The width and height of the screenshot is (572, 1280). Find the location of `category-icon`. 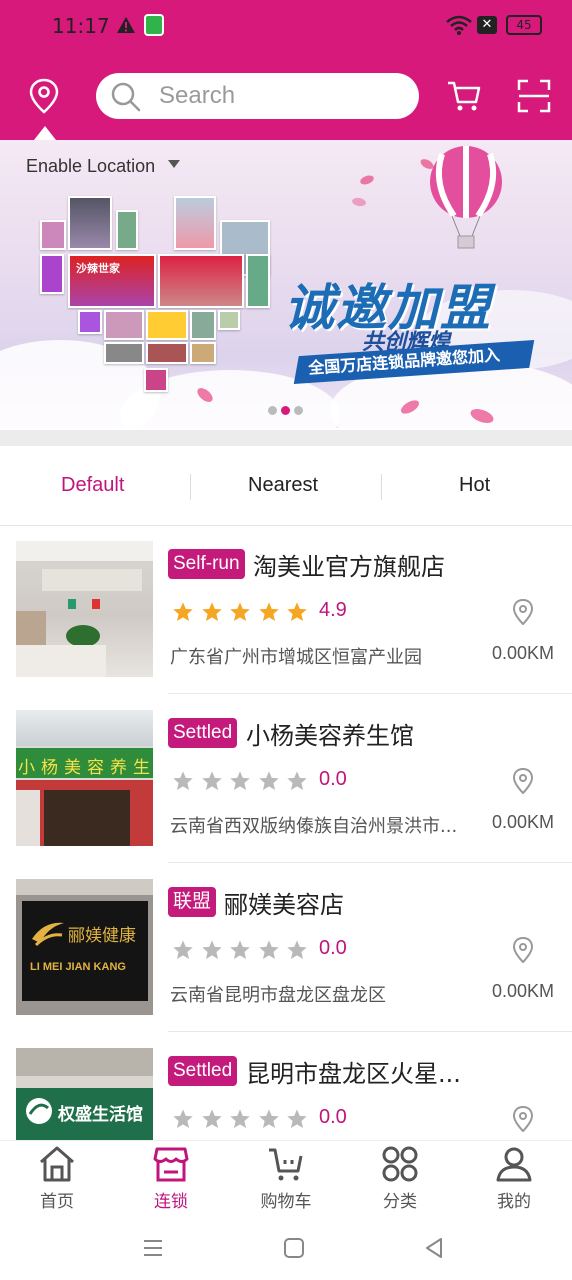

category-icon is located at coordinates (400, 1164).